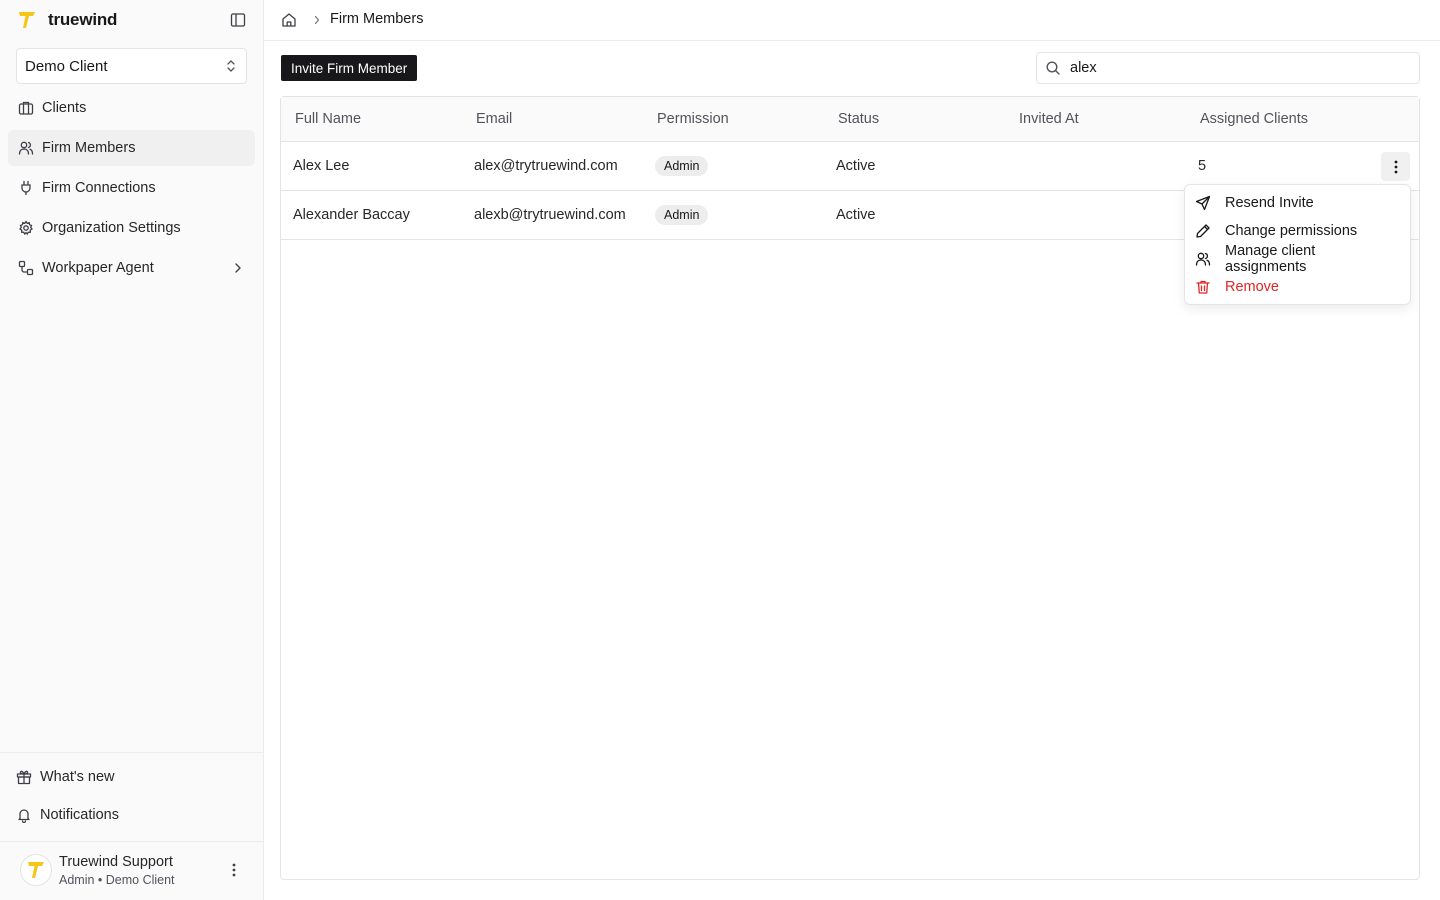 Image resolution: width=1440 pixels, height=900 pixels. Describe the element at coordinates (1291, 231) in the screenshot. I see `menu-item-label: Change permissions` at that location.